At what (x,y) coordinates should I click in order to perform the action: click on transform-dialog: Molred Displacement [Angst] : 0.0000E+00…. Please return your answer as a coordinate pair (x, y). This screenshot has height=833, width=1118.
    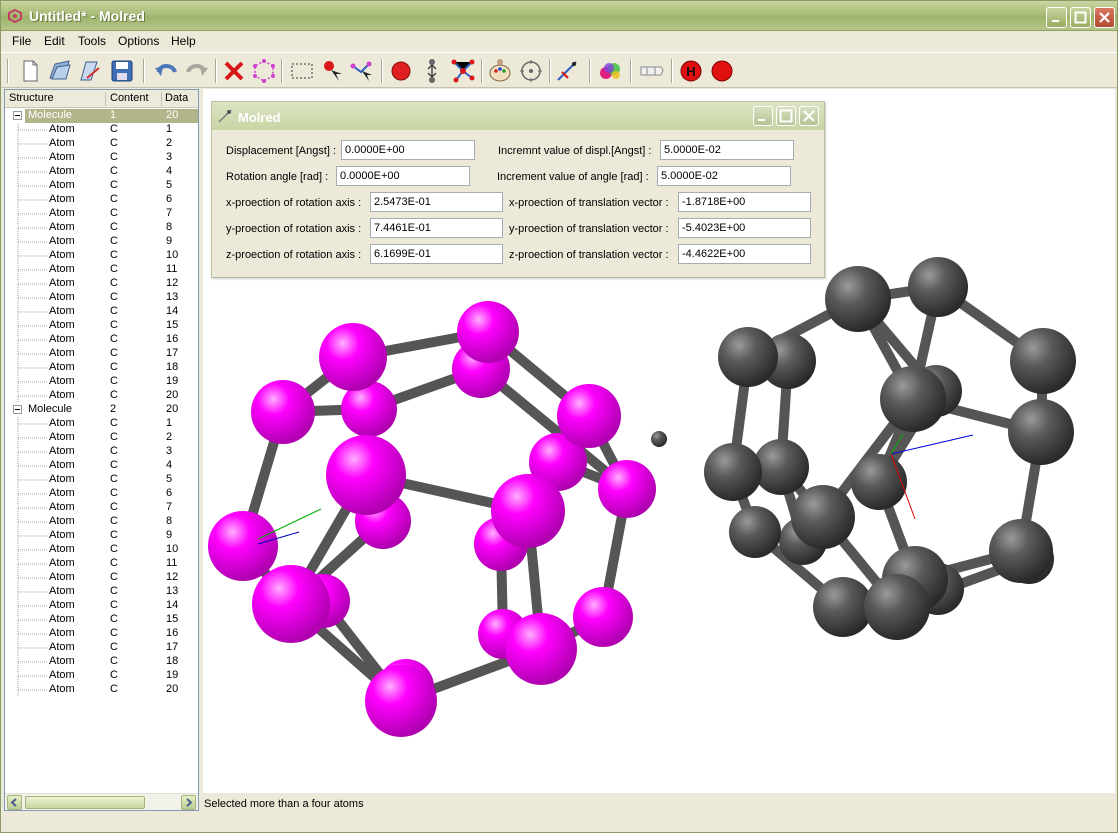
    Looking at the image, I should click on (518, 189).